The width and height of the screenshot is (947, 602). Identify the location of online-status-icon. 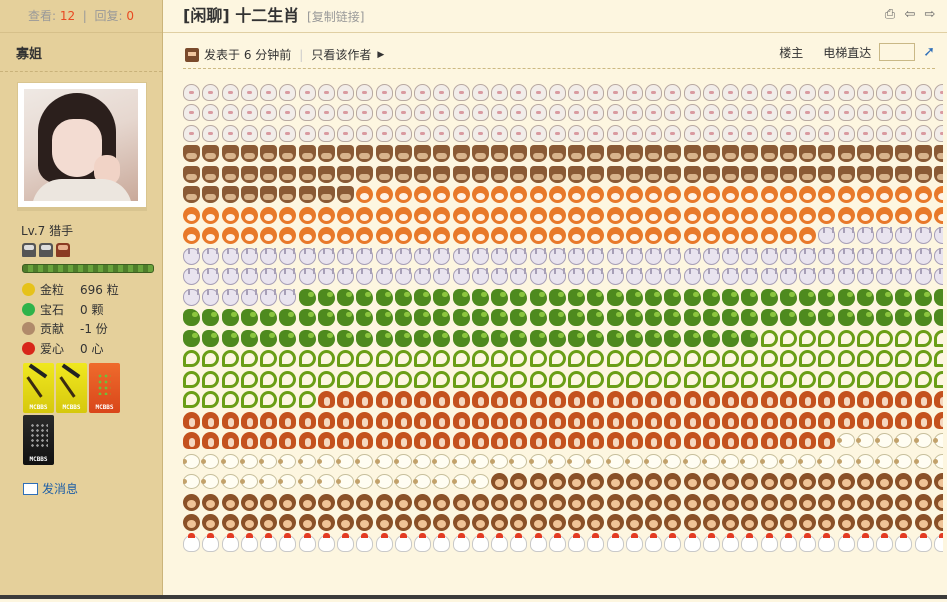
(192, 54).